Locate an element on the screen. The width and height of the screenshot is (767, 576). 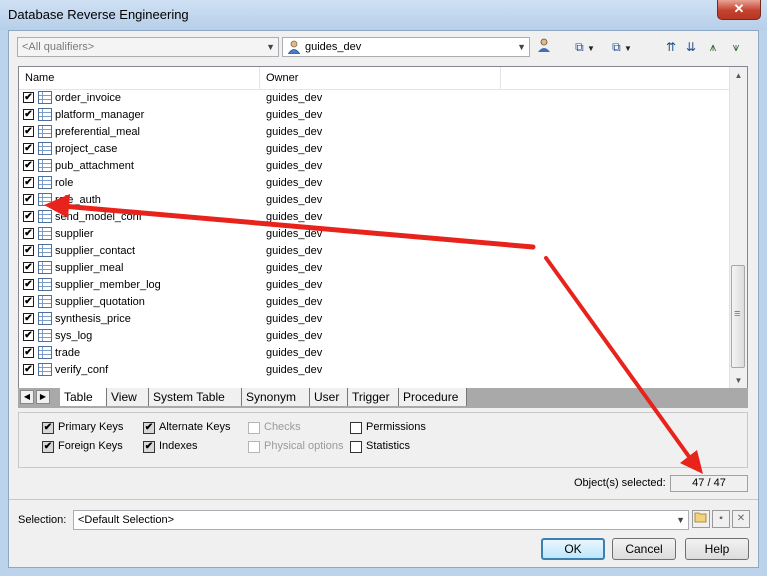
vertical-scrollbar: ▲ ▼ is located at coordinates (738, 228).